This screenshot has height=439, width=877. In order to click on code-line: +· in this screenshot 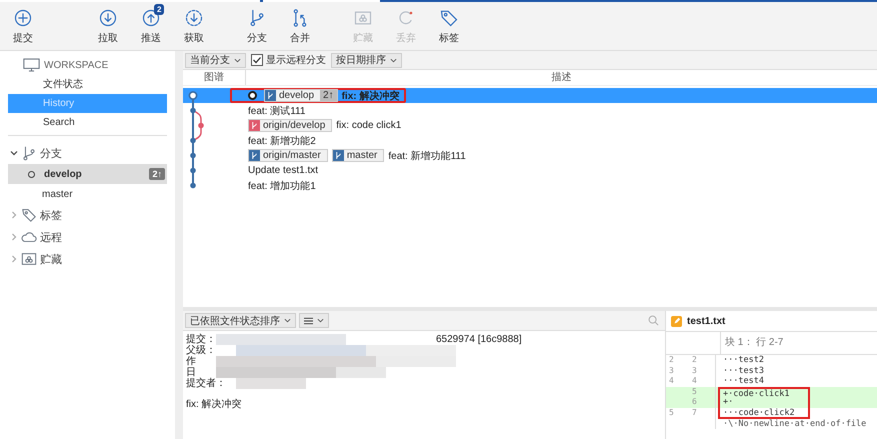, I will do `click(764, 402)`.